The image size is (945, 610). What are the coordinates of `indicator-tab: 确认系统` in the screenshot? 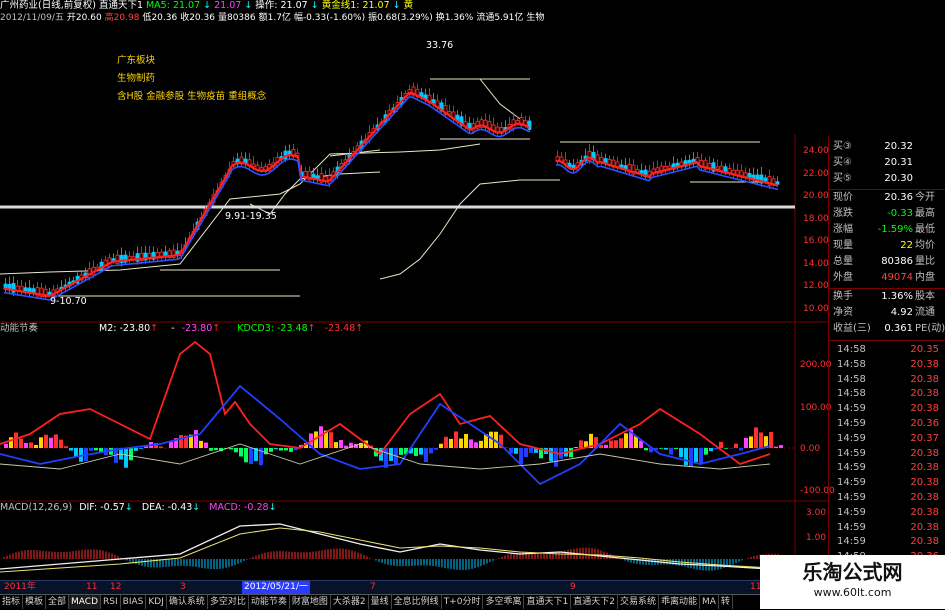 It's located at (187, 602).